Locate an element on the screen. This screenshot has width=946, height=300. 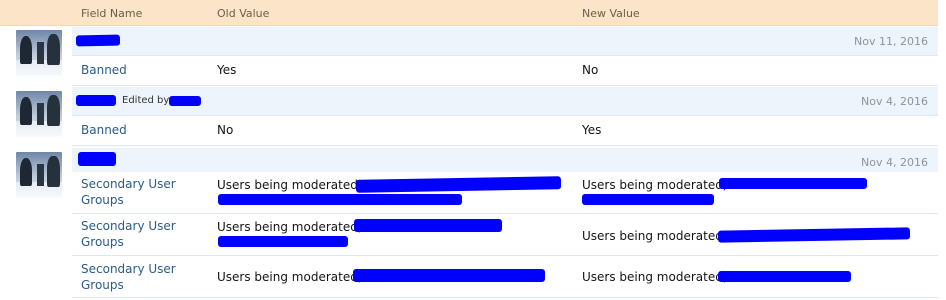
table-row: Banned Yes No is located at coordinates (505, 71).